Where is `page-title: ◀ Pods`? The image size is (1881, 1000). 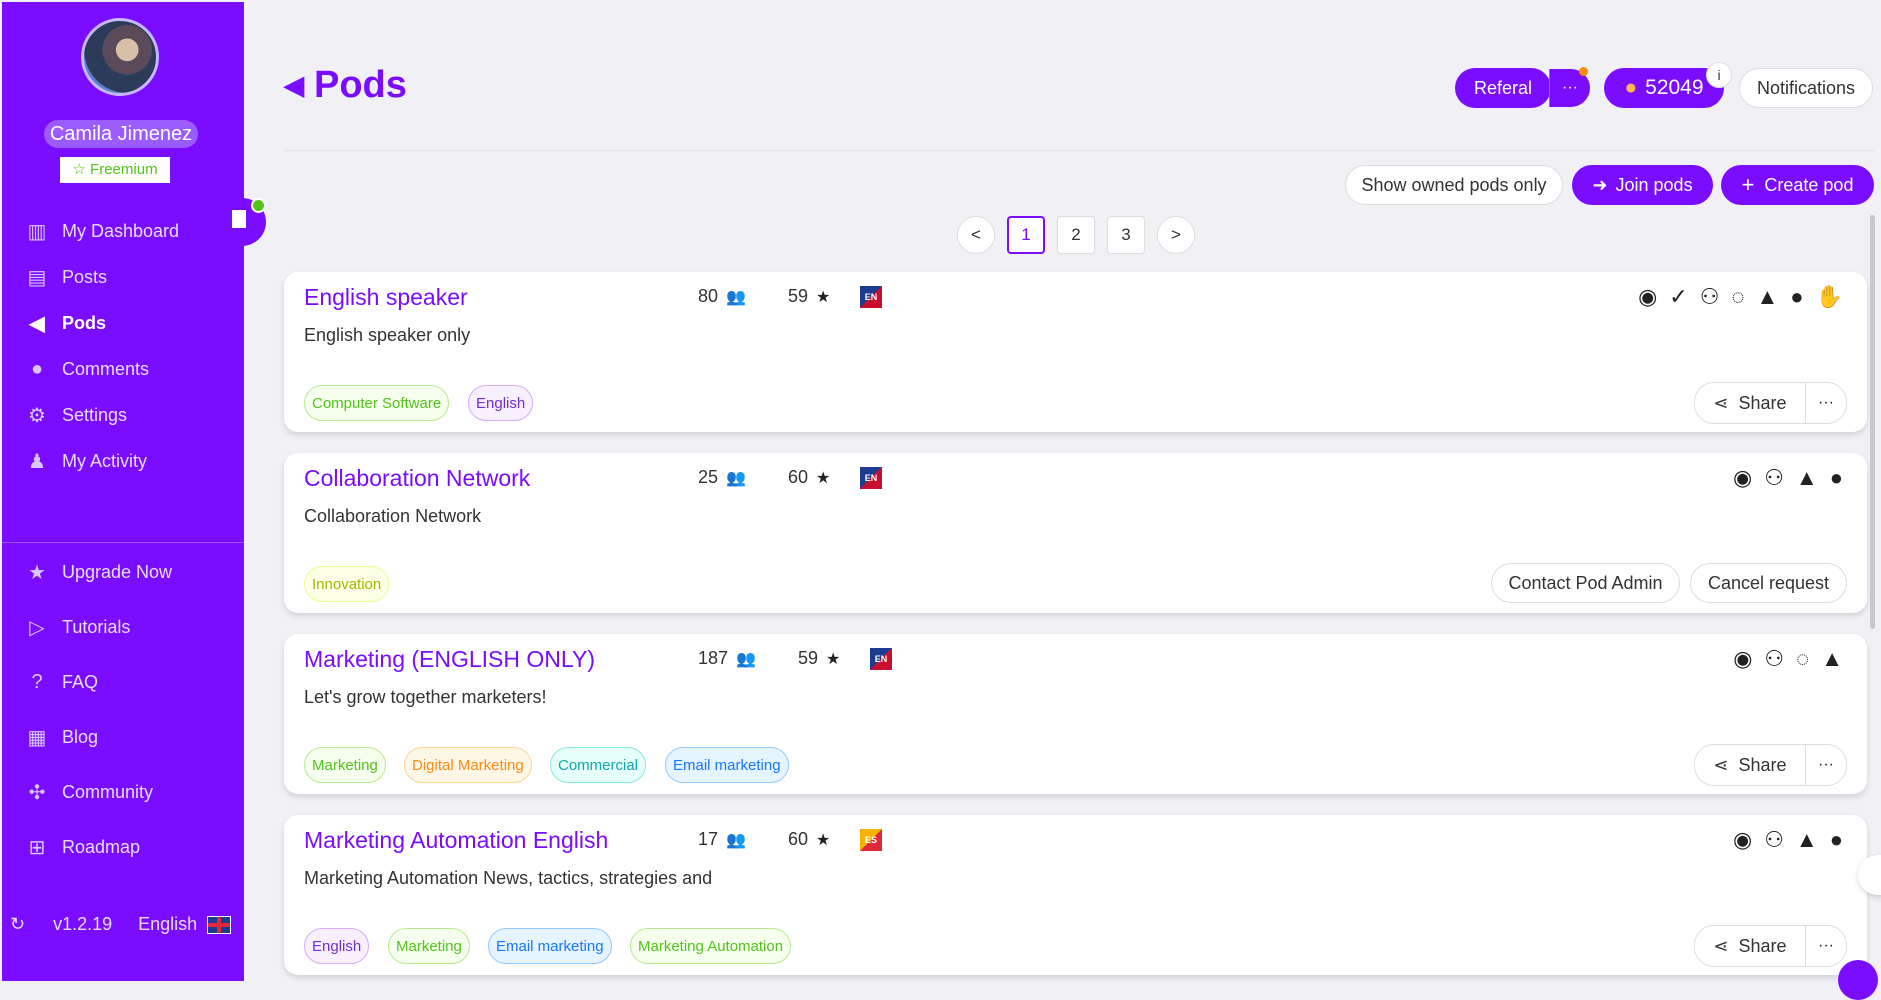
page-title: ◀ Pods is located at coordinates (345, 85).